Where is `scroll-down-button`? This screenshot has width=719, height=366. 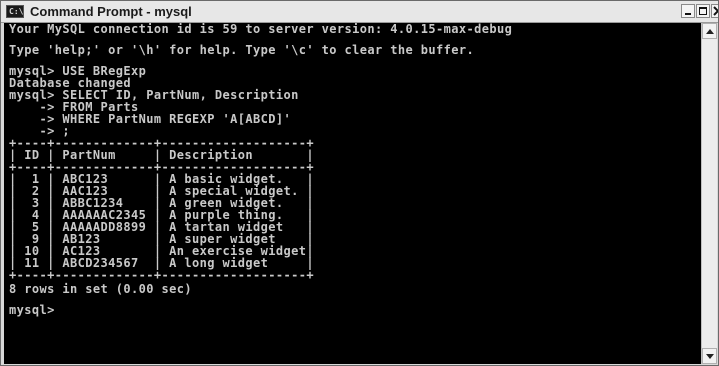
scroll-down-button is located at coordinates (709, 356).